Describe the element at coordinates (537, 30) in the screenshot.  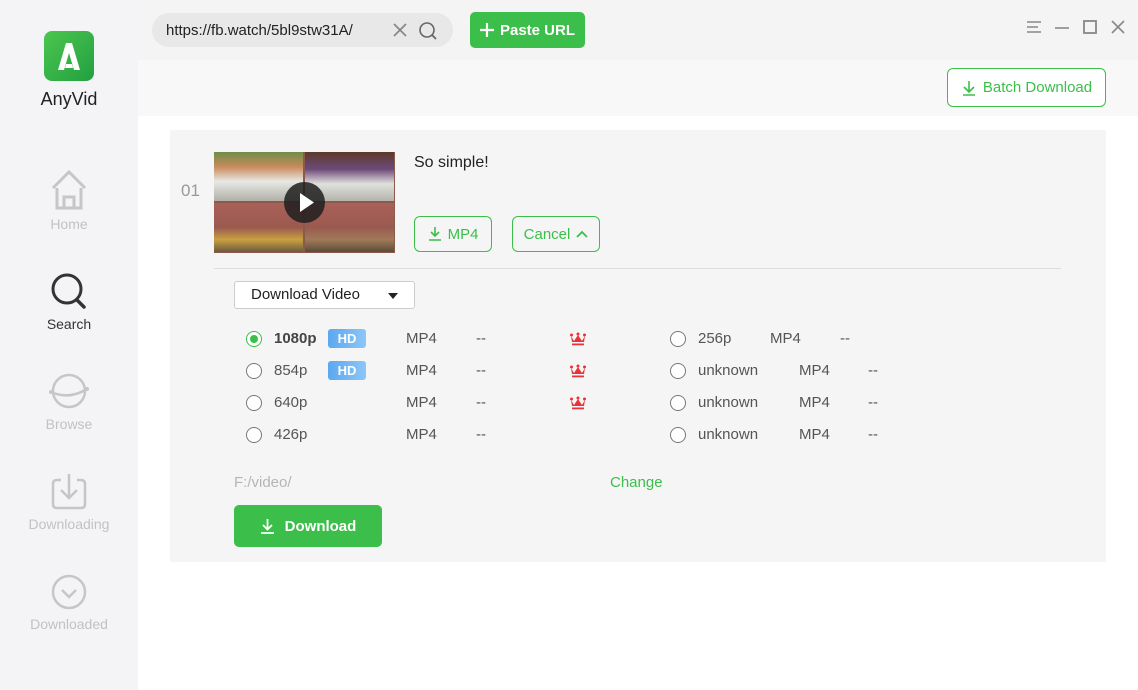
I see `paste-url-label: Paste URL` at that location.